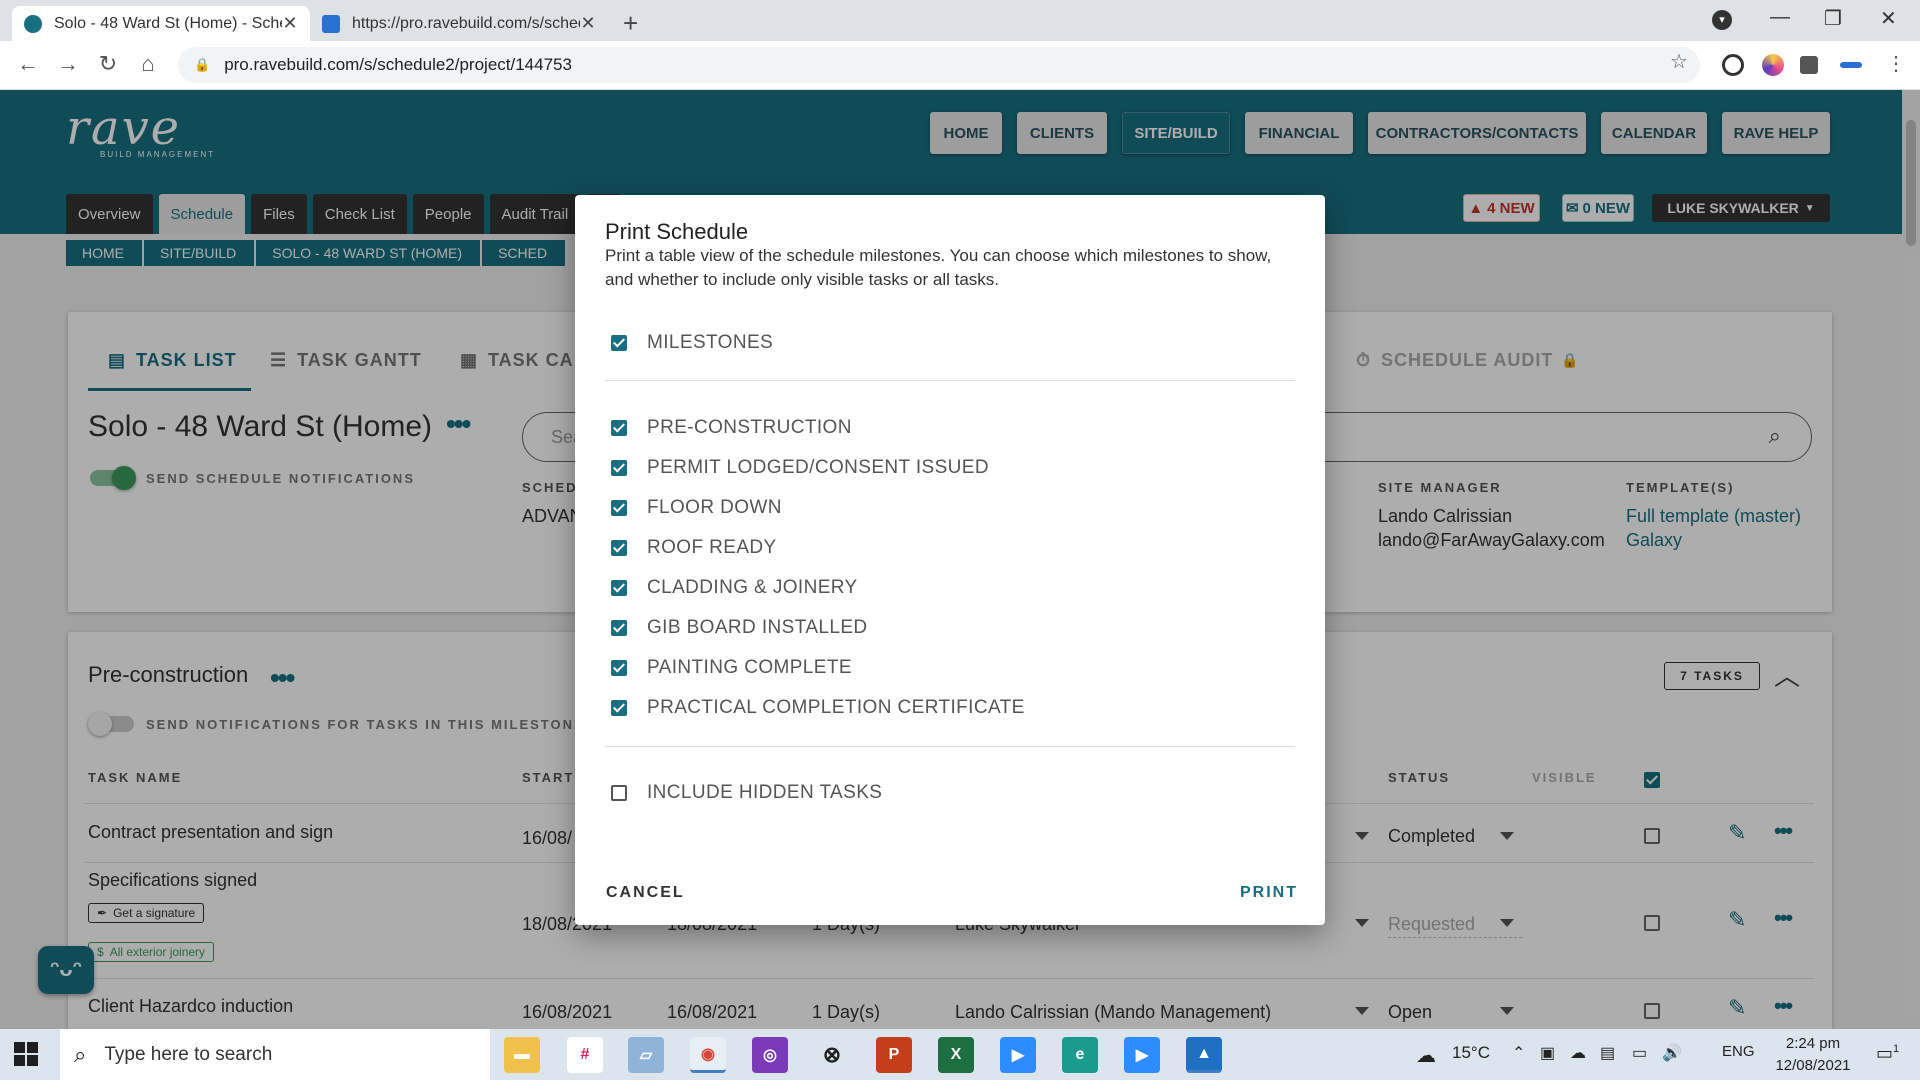  What do you see at coordinates (585, 1055) in the screenshot?
I see `slack-icon: #` at bounding box center [585, 1055].